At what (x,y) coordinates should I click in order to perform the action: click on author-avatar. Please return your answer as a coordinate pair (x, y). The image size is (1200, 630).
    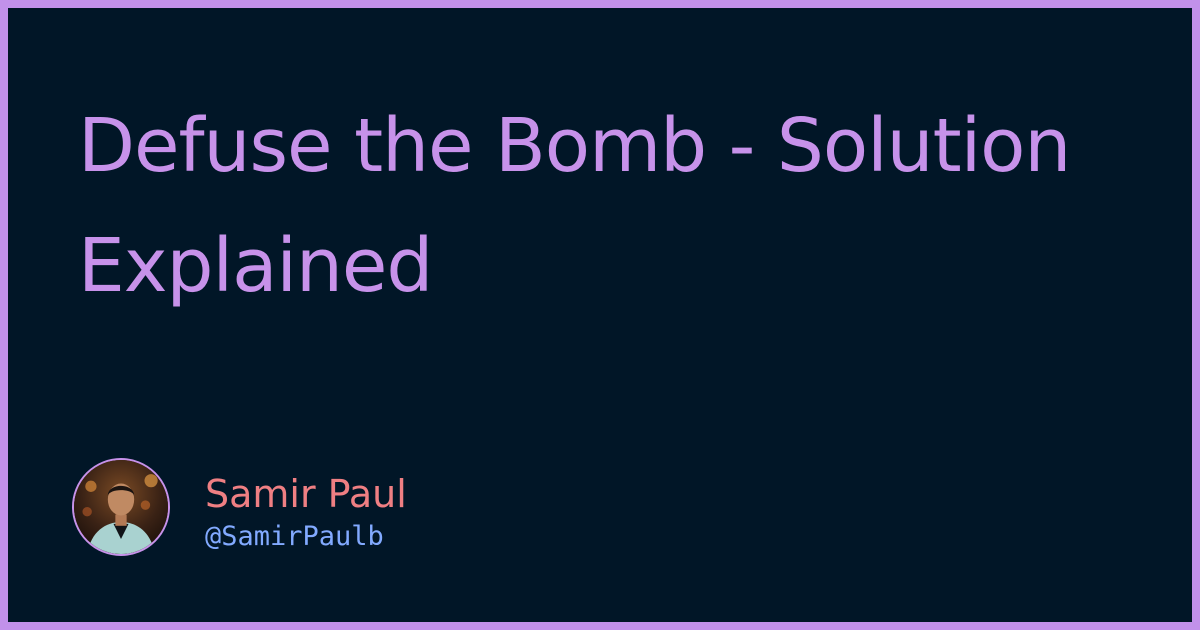
    Looking at the image, I should click on (121, 507).